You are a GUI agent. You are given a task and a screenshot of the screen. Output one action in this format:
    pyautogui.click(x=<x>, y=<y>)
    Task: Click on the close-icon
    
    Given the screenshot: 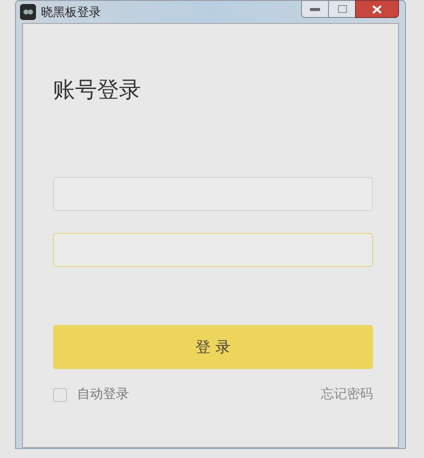 What is the action you would take?
    pyautogui.click(x=377, y=9)
    